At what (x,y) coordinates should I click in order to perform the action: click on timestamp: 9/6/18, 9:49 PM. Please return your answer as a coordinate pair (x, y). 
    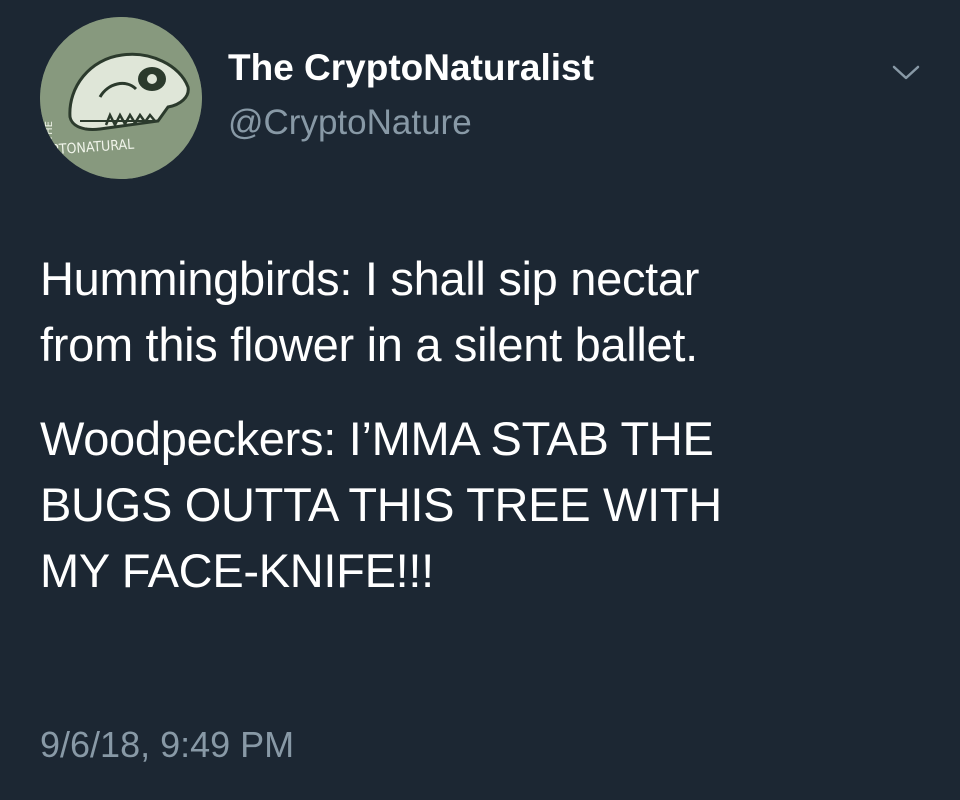
    Looking at the image, I should click on (167, 745).